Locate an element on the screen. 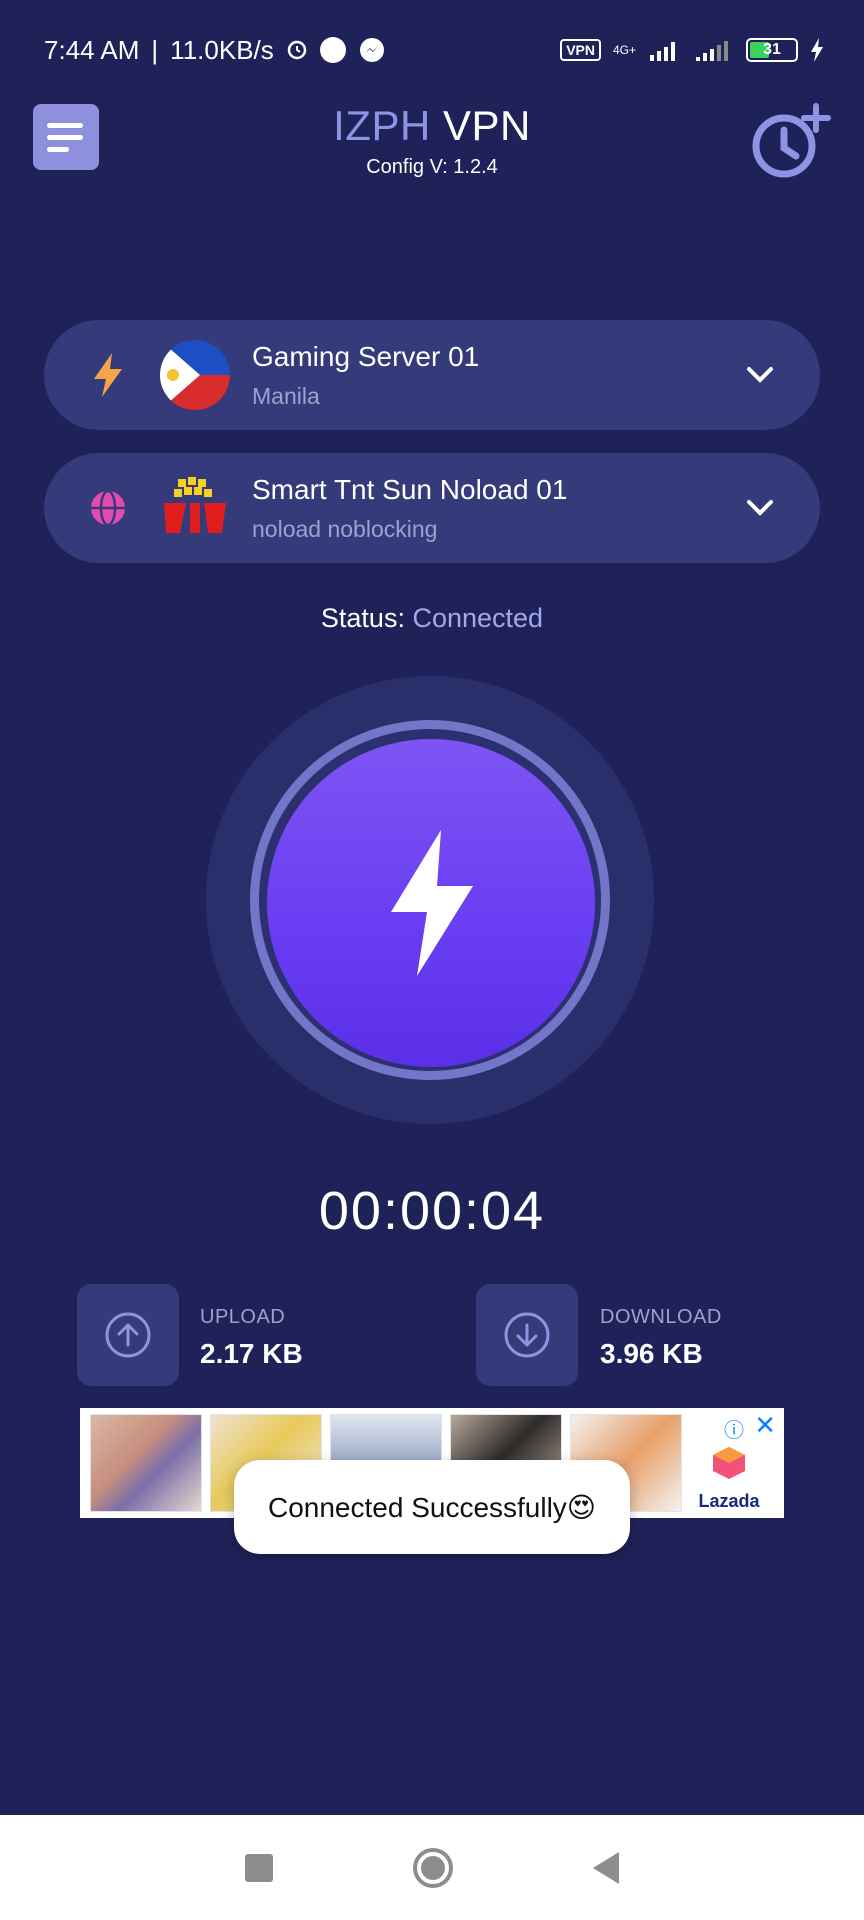 This screenshot has height=1920, width=864. messenger-icon is located at coordinates (371, 50).